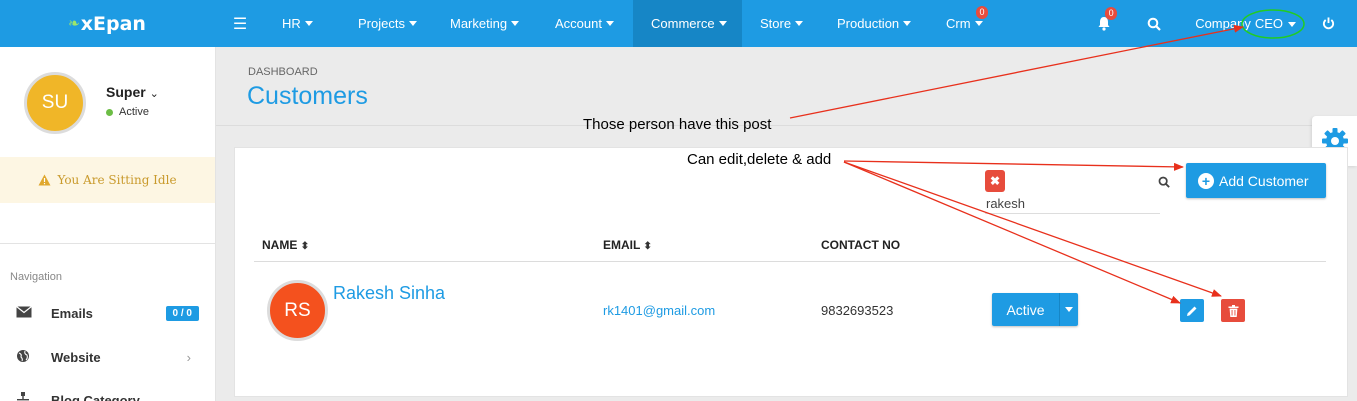 The height and width of the screenshot is (401, 1357). What do you see at coordinates (1016, 71) in the screenshot?
I see `arrow-to-post` at bounding box center [1016, 71].